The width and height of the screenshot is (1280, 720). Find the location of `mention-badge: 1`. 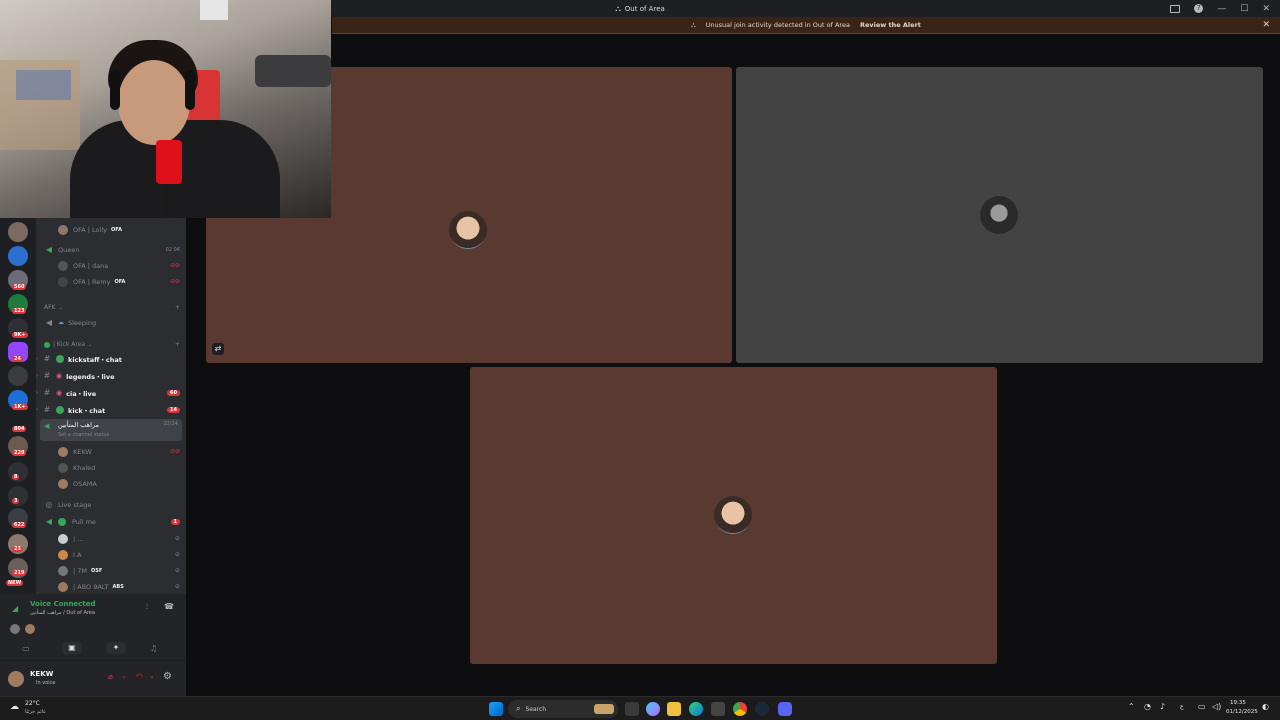

mention-badge: 1 is located at coordinates (175, 521).